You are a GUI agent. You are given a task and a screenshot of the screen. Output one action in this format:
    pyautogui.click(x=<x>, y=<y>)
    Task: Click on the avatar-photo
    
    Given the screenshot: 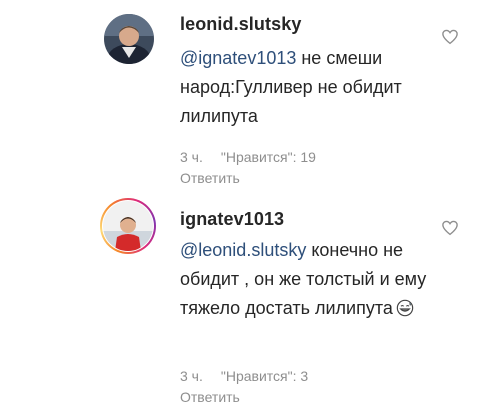 What is the action you would take?
    pyautogui.click(x=128, y=226)
    